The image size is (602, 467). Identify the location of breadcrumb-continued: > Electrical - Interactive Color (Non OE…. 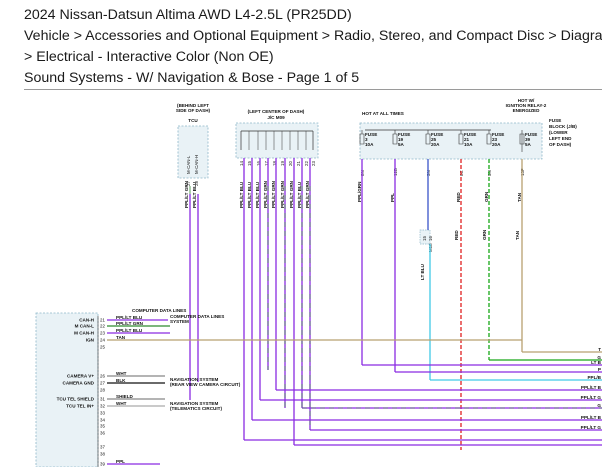
(149, 57).